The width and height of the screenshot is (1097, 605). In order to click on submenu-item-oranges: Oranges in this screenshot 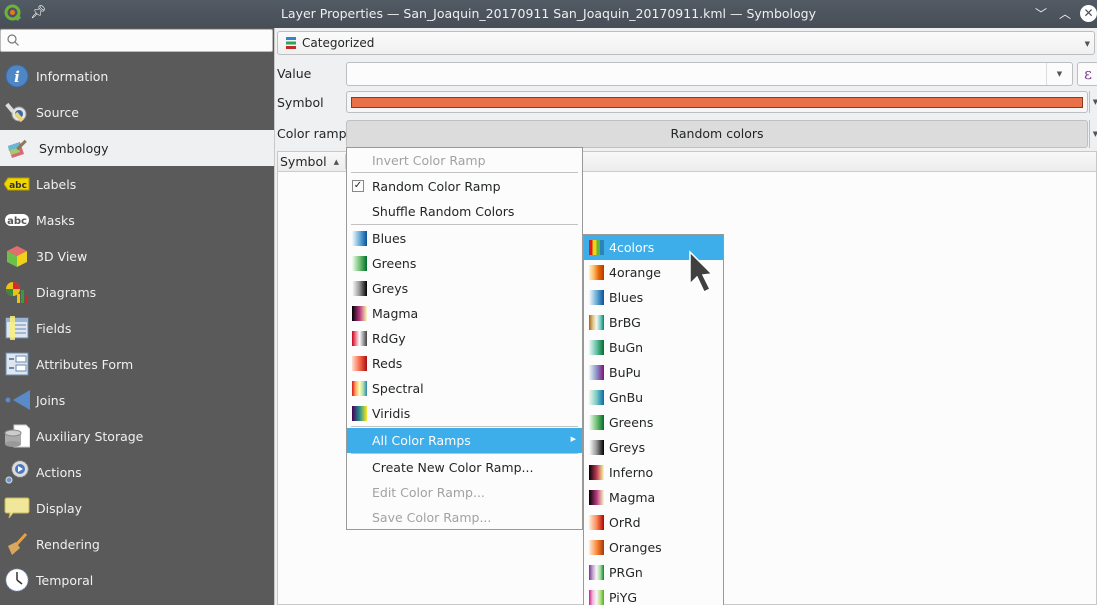, I will do `click(653, 547)`.